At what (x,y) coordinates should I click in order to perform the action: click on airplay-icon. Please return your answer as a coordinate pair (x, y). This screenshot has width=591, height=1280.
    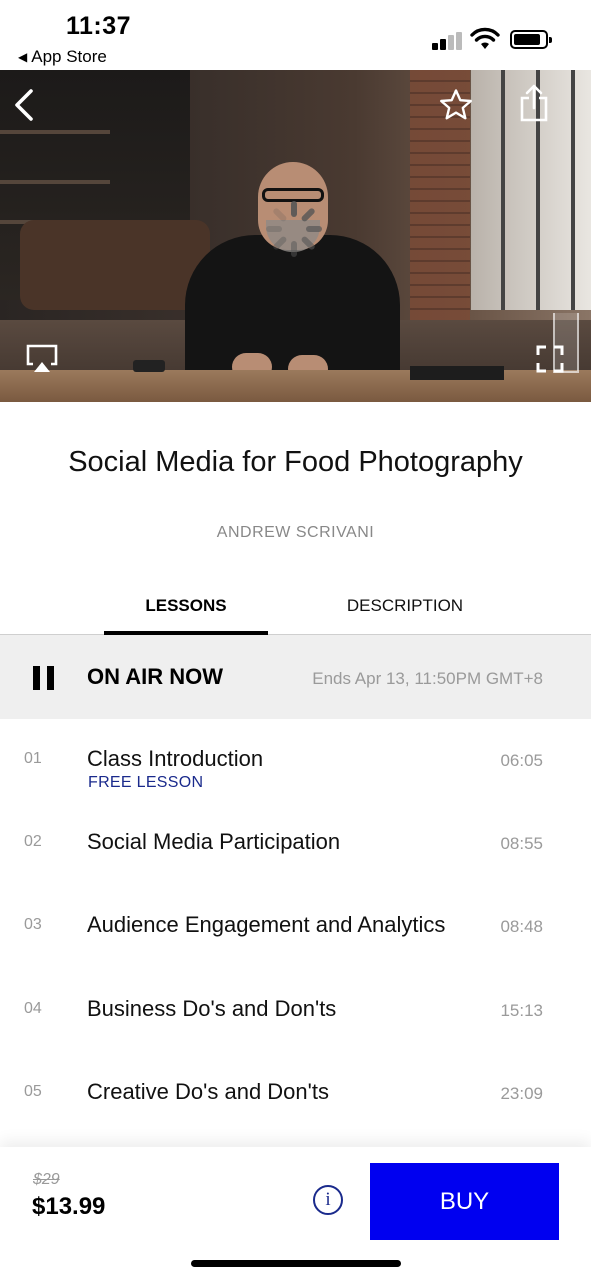
    Looking at the image, I should click on (42, 358).